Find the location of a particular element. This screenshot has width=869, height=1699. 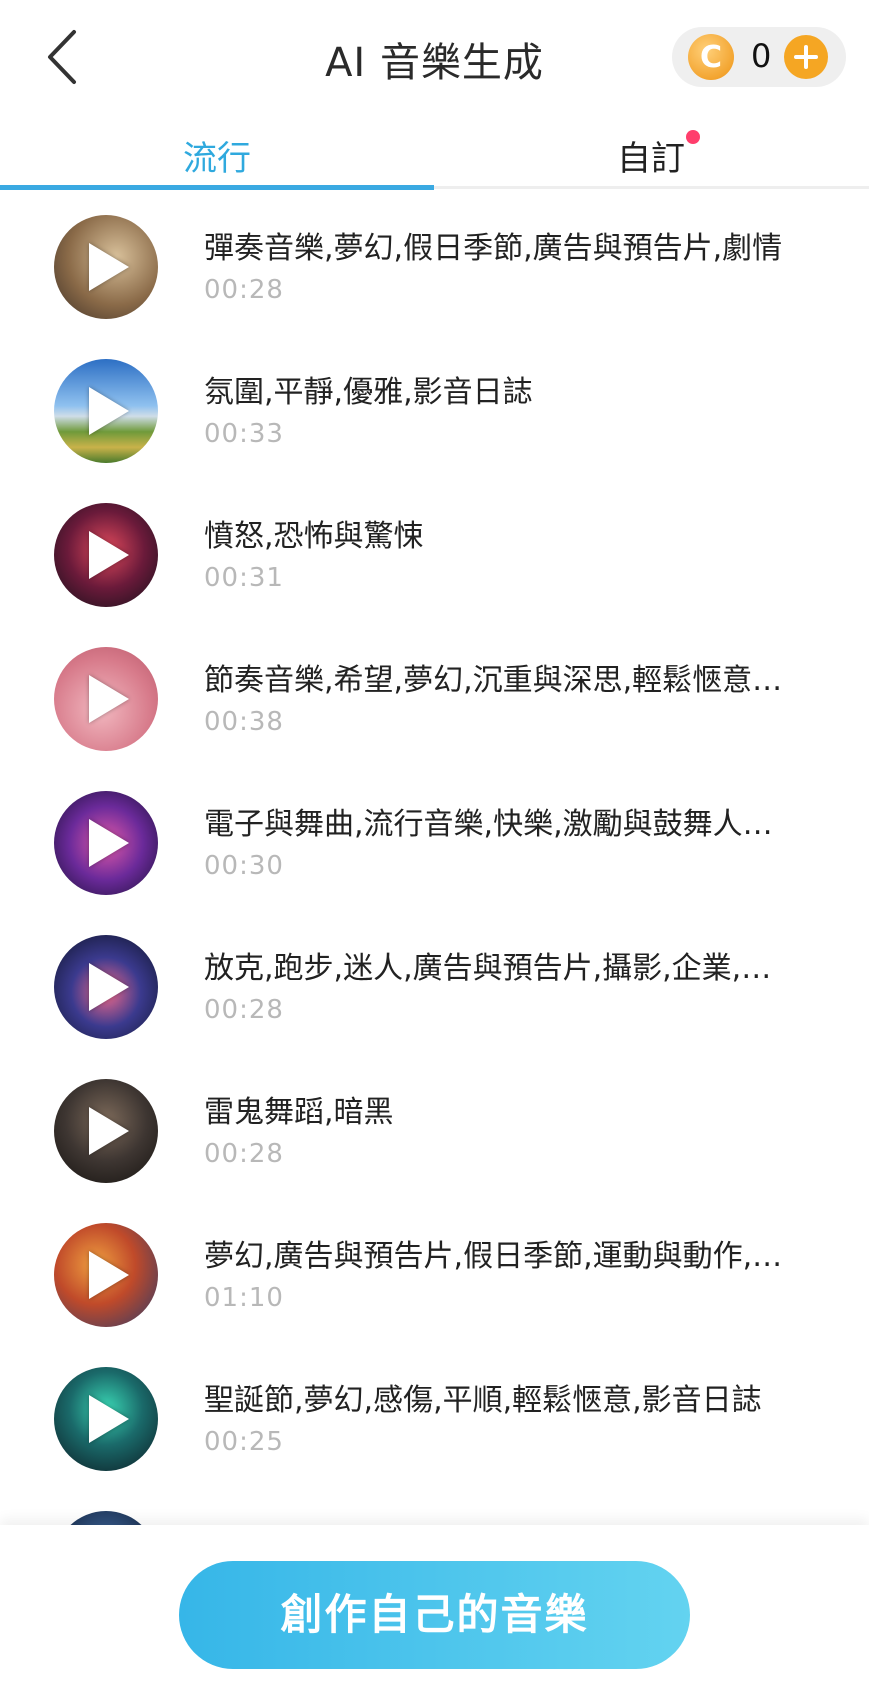

track-duration: 00:38 is located at coordinates (244, 722).